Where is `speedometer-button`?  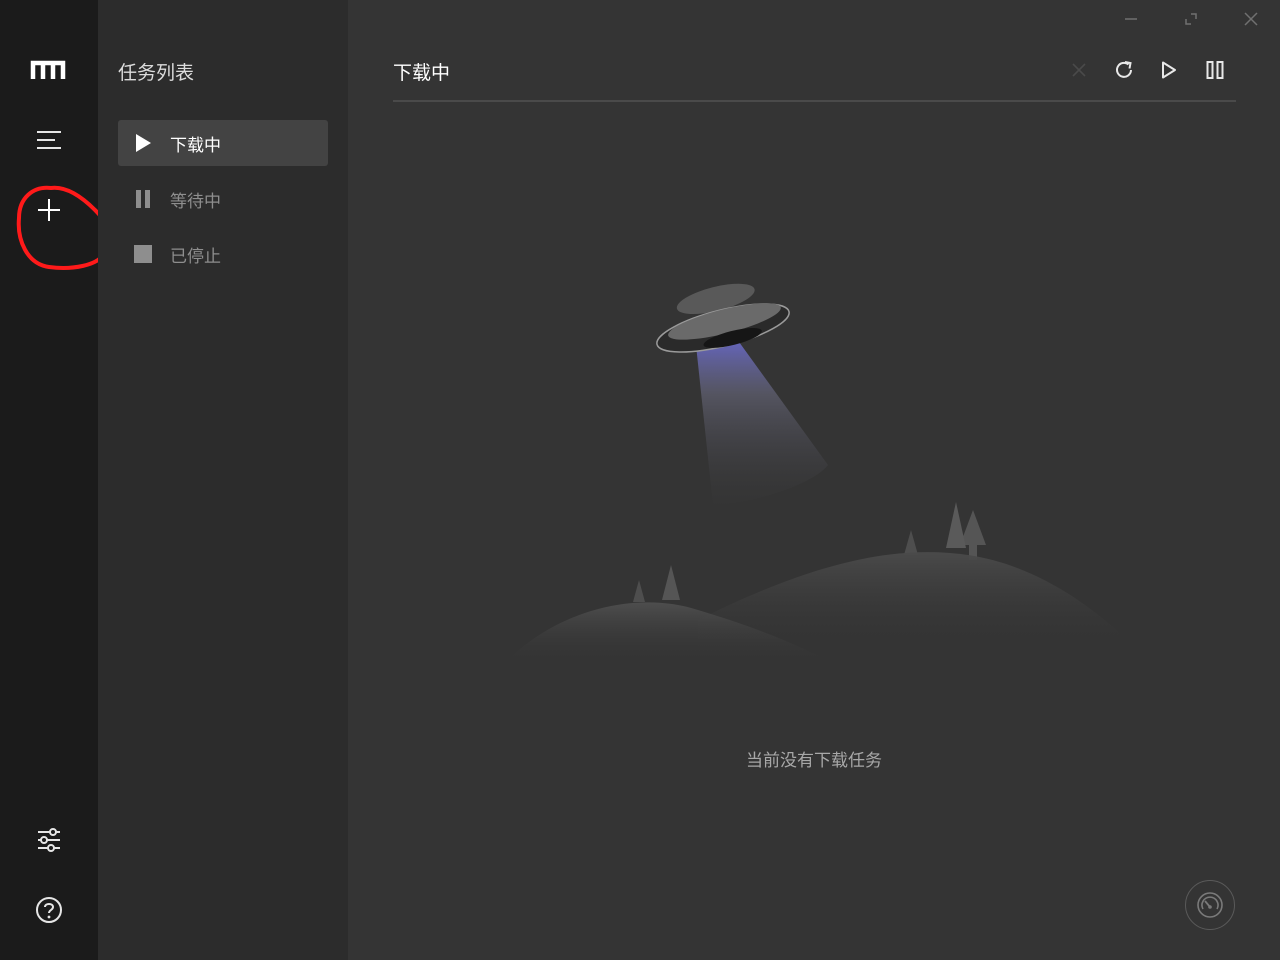
speedometer-button is located at coordinates (1210, 905).